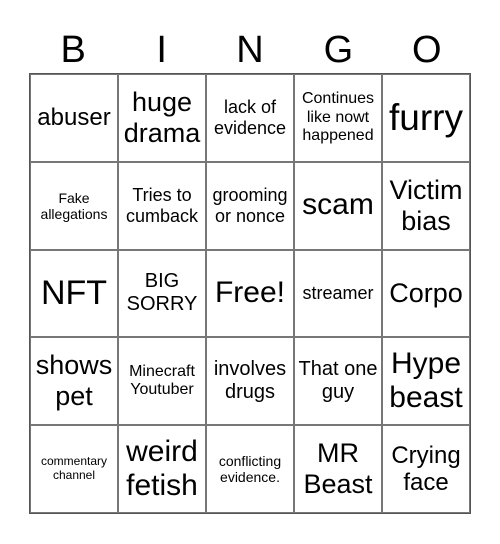  What do you see at coordinates (426, 205) in the screenshot?
I see `bingo-cell: Victim bias` at bounding box center [426, 205].